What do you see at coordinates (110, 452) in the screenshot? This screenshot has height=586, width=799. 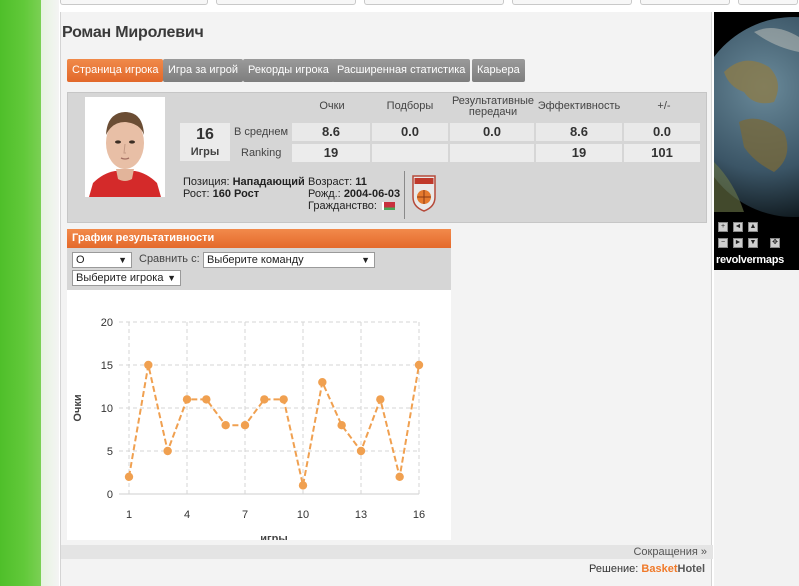 I see `y-tick-label: 5` at bounding box center [110, 452].